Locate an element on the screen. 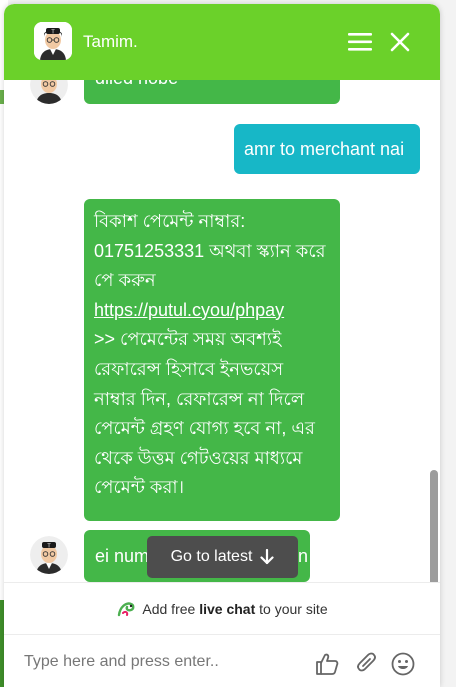 The image size is (456, 687). agent-avatar: T is located at coordinates (53, 41).